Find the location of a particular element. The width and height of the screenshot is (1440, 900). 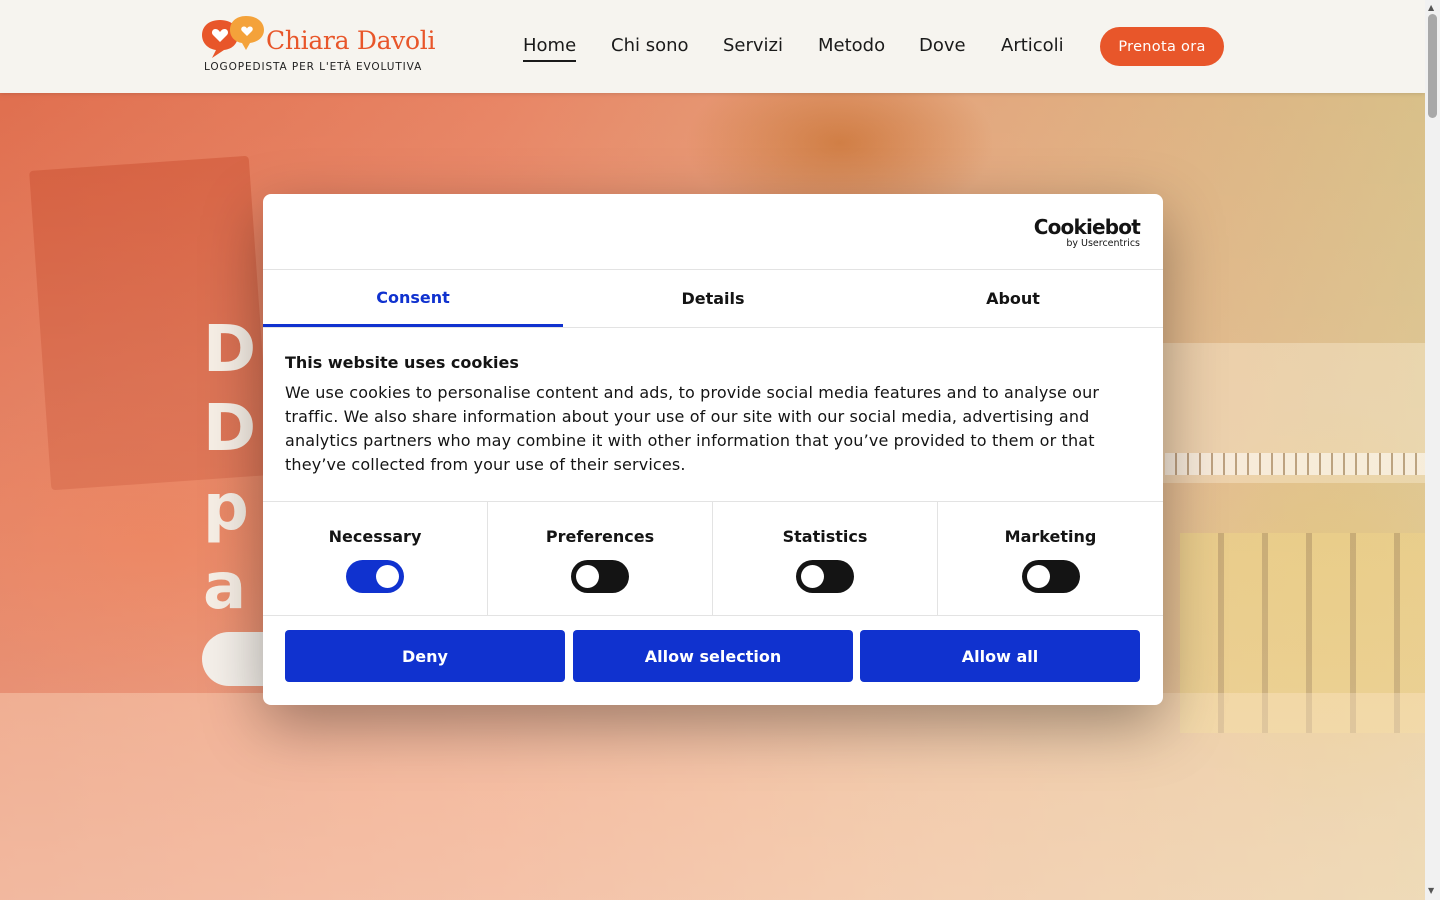

dialog-buttons: Deny Allow selection Allow all is located at coordinates (713, 656).